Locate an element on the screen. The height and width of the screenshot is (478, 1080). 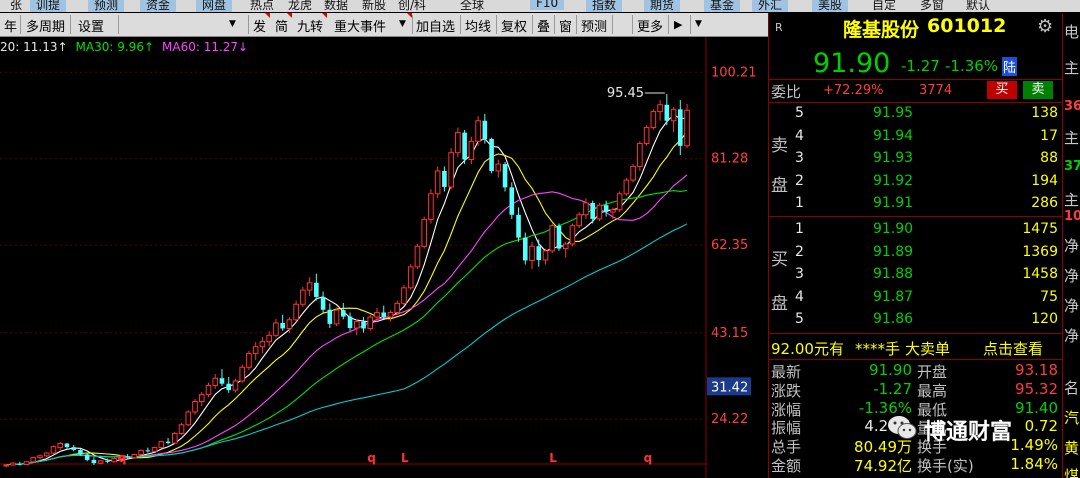
toolbar-item: 叠 is located at coordinates (543, 25).